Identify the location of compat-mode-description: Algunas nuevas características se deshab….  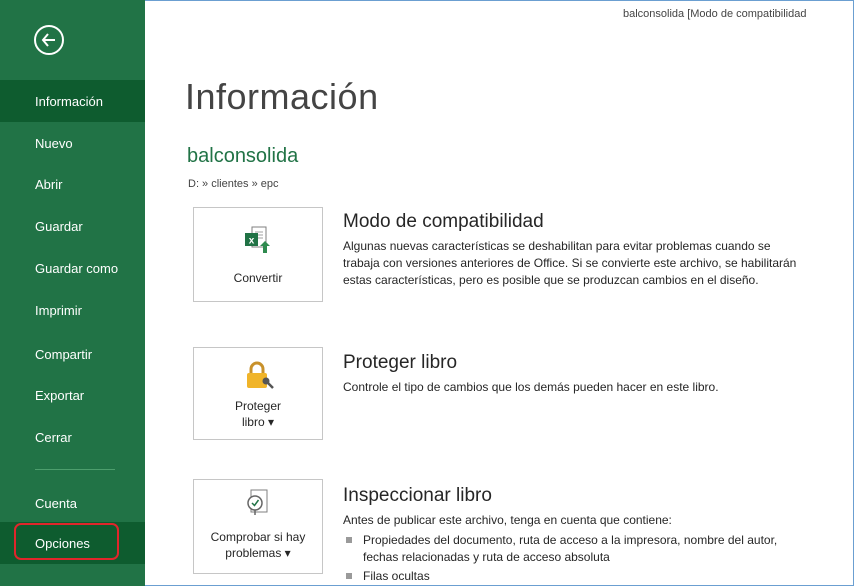
(570, 263).